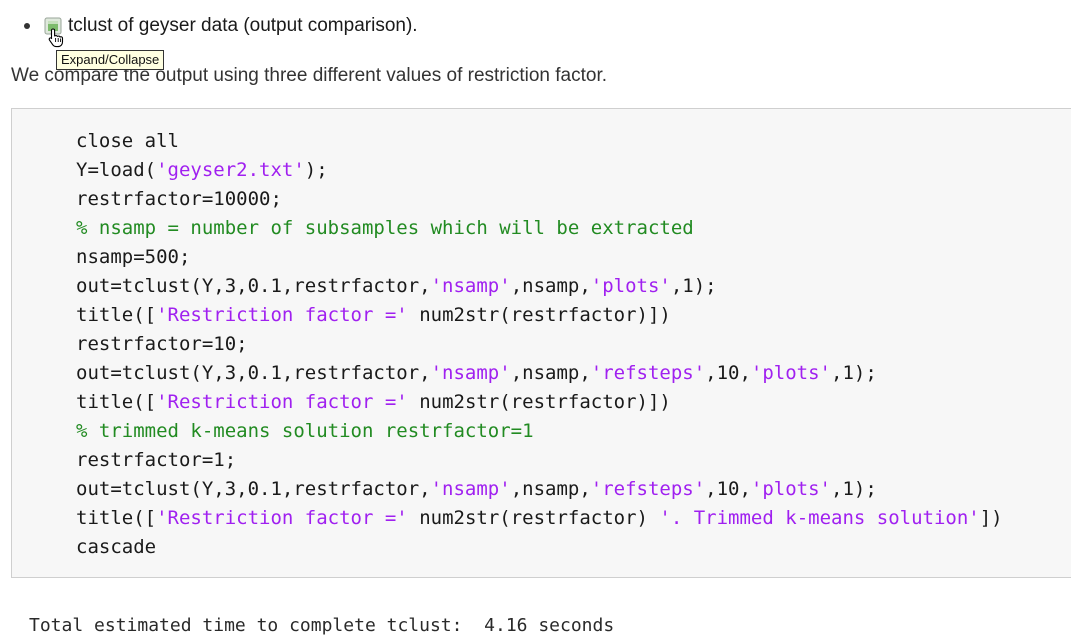  Describe the element at coordinates (110, 60) in the screenshot. I see `expand-collapse-tooltip: Expand/Collapse` at that location.